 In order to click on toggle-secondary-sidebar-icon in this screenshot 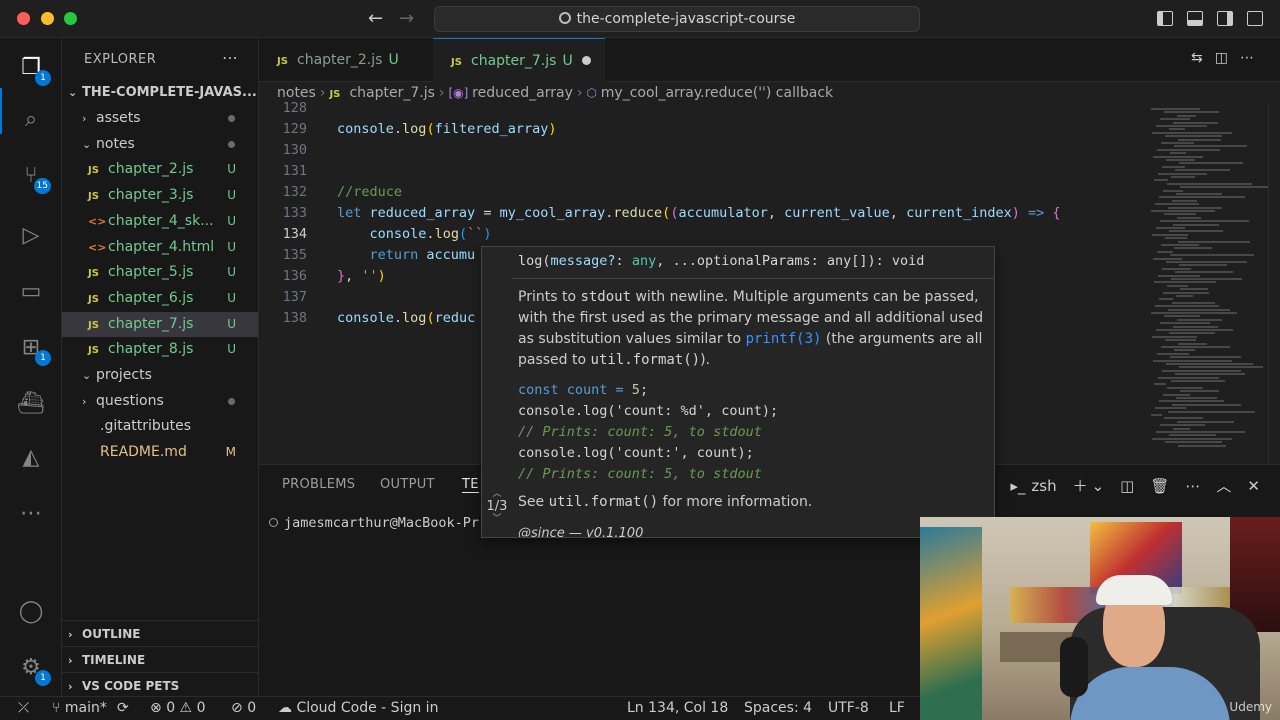, I will do `click(1225, 18)`.